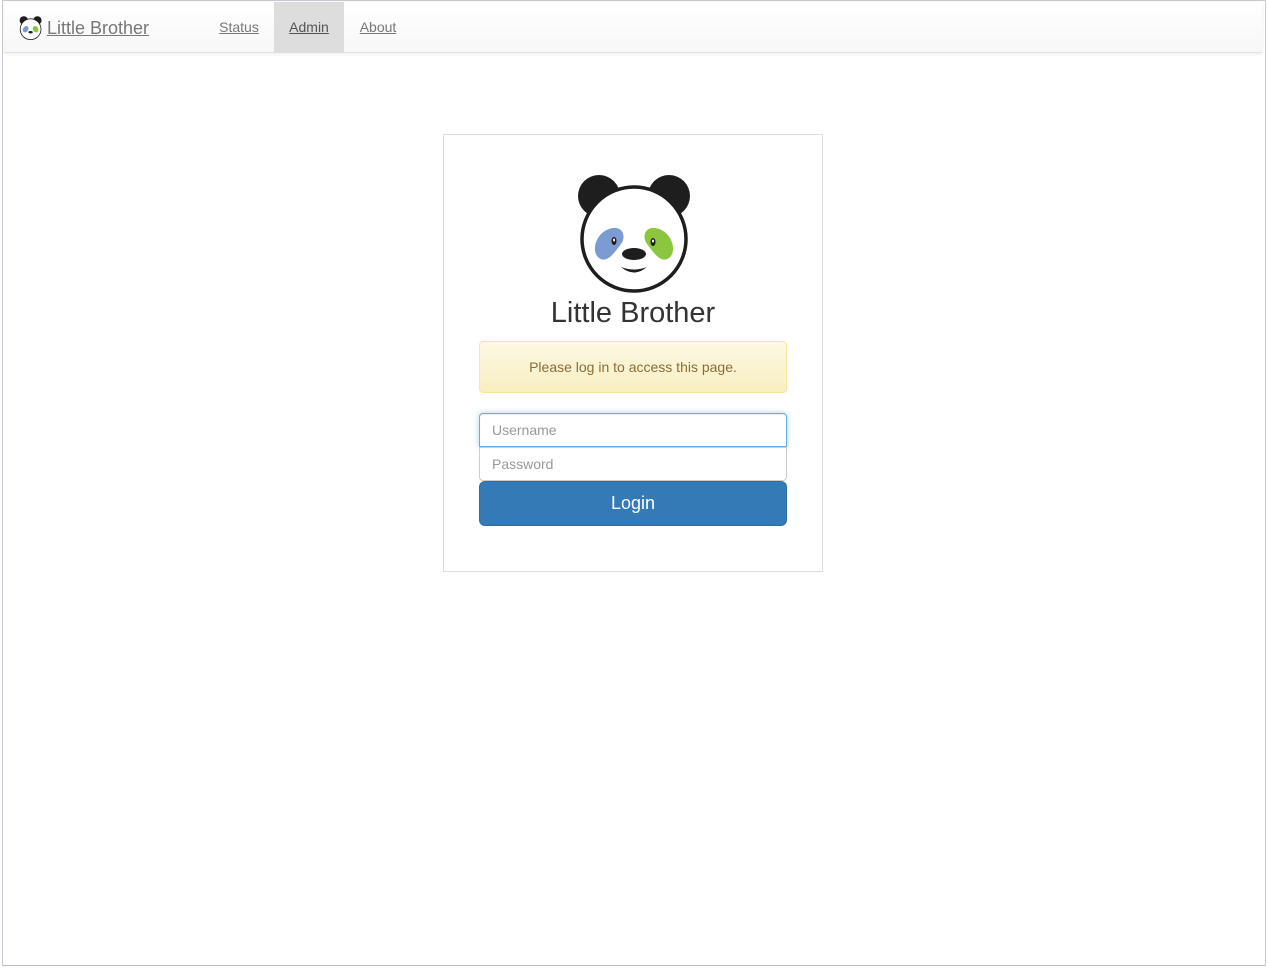 The width and height of the screenshot is (1268, 969). Describe the element at coordinates (633, 313) in the screenshot. I see `app-title: Little Brother` at that location.